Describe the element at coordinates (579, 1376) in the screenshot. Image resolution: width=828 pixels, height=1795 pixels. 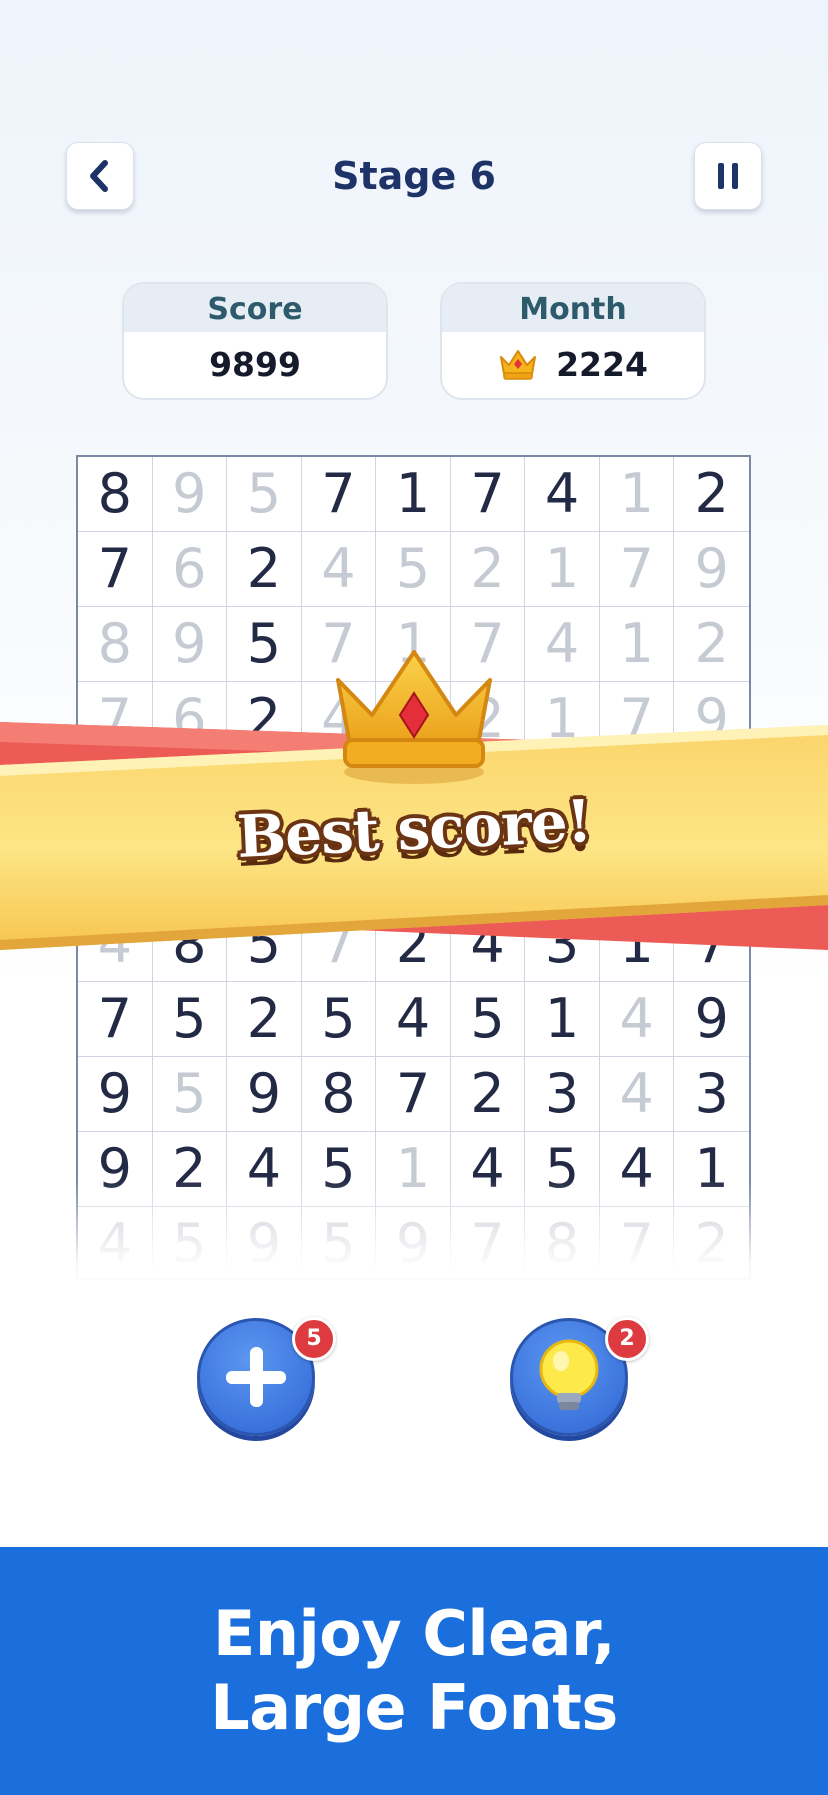
I see `hint-button: 2` at that location.